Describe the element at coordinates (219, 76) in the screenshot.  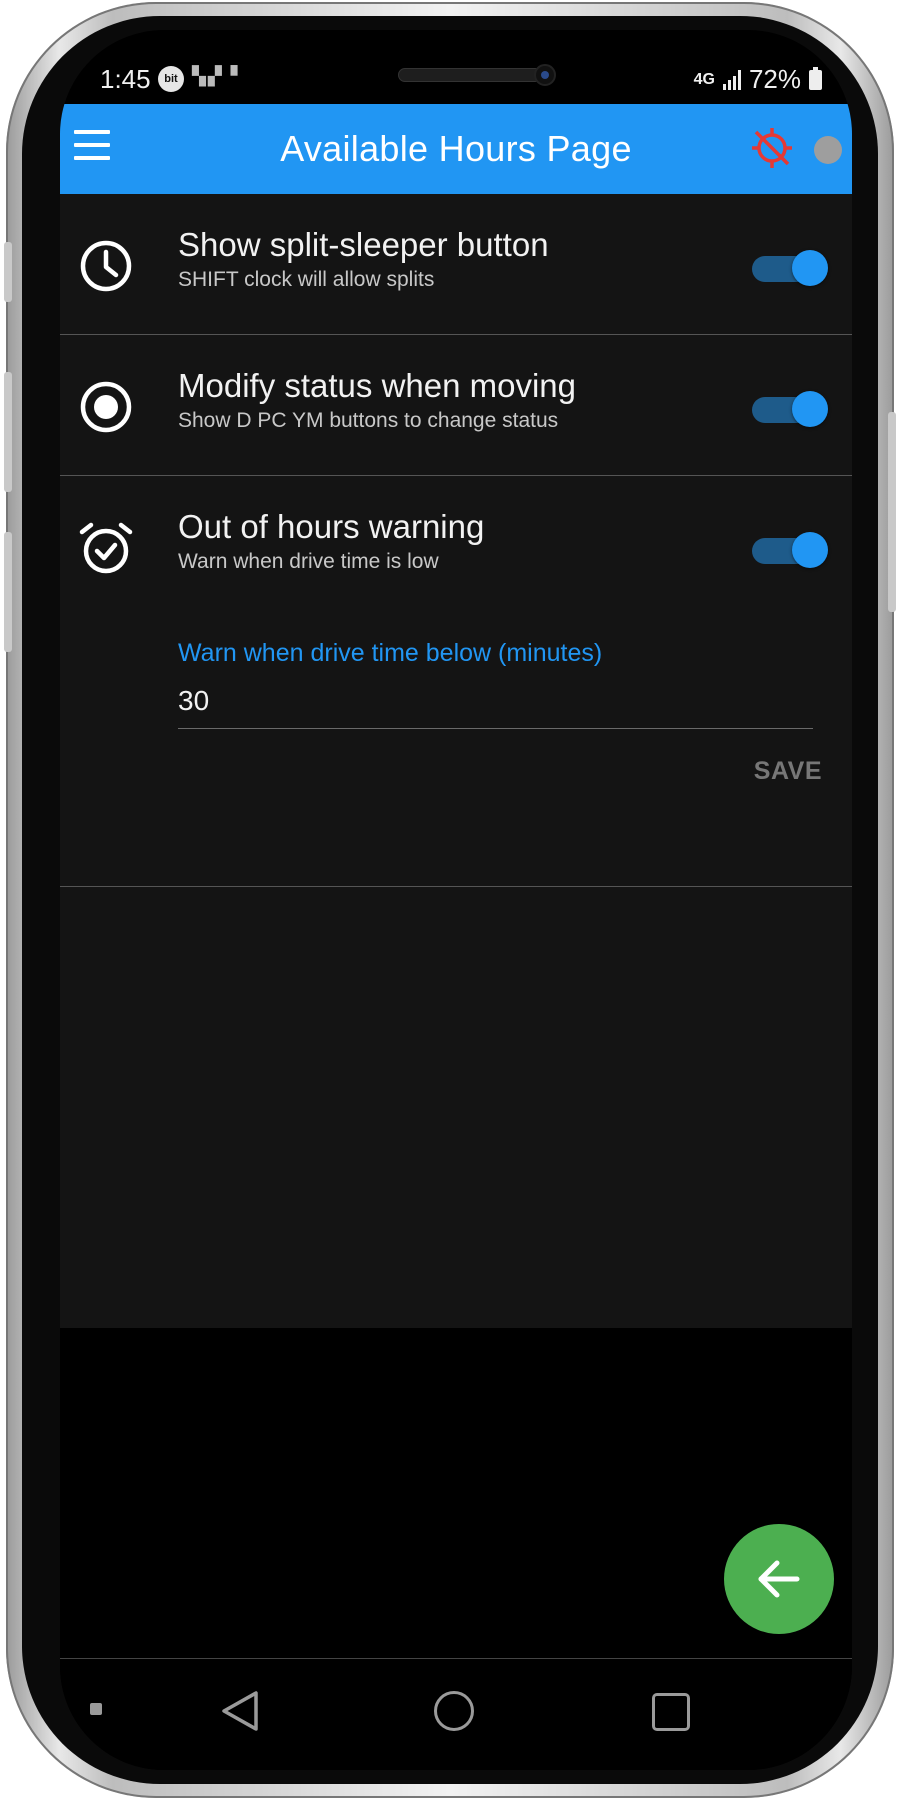
I see `notification-icons: ▚▞ ▘` at that location.